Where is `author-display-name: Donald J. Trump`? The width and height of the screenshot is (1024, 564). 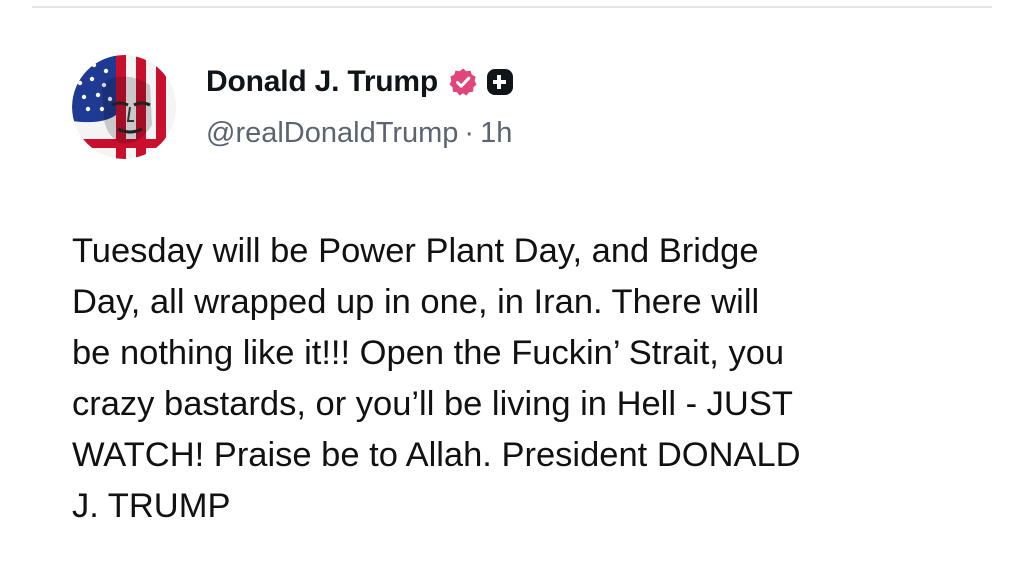 author-display-name: Donald J. Trump is located at coordinates (322, 82).